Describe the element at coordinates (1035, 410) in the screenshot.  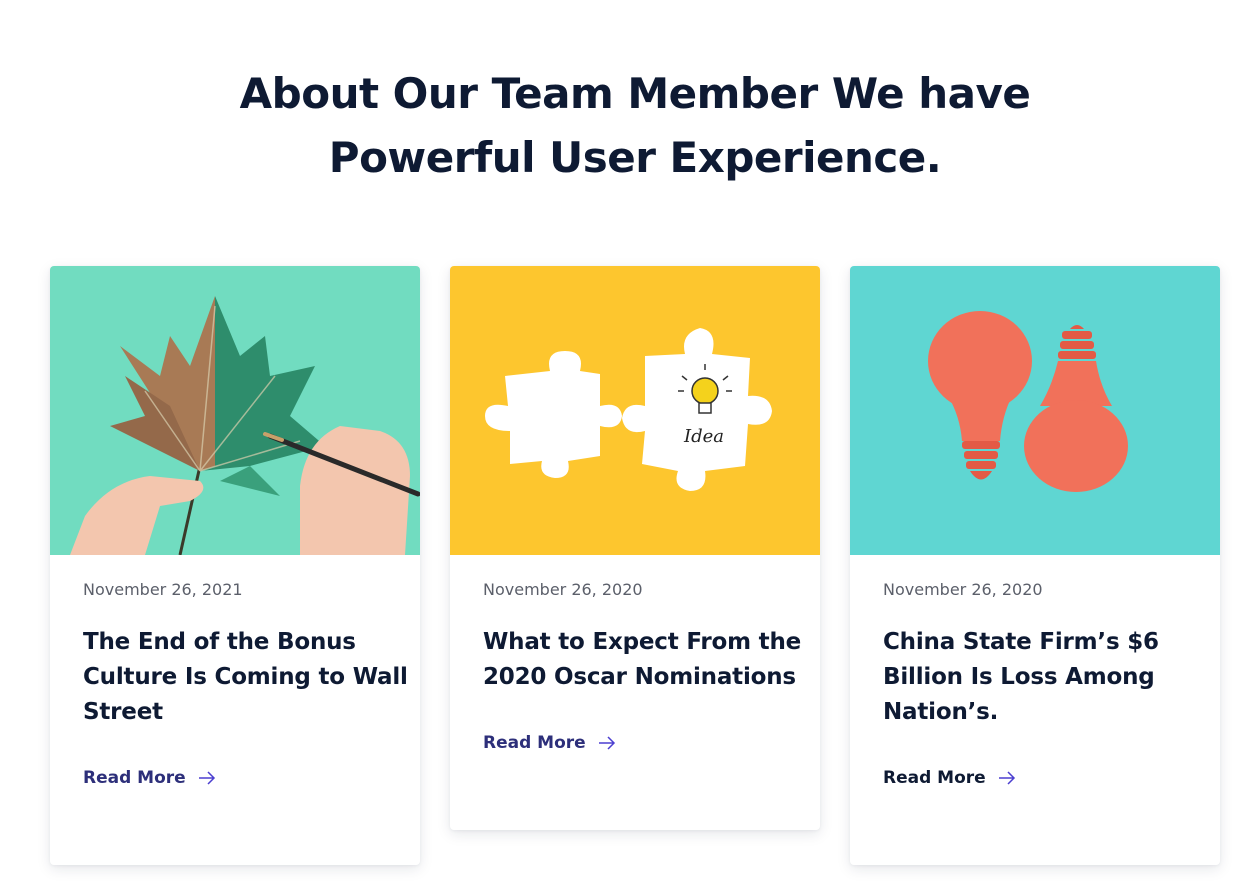
I see `red-lightbulbs-image` at that location.